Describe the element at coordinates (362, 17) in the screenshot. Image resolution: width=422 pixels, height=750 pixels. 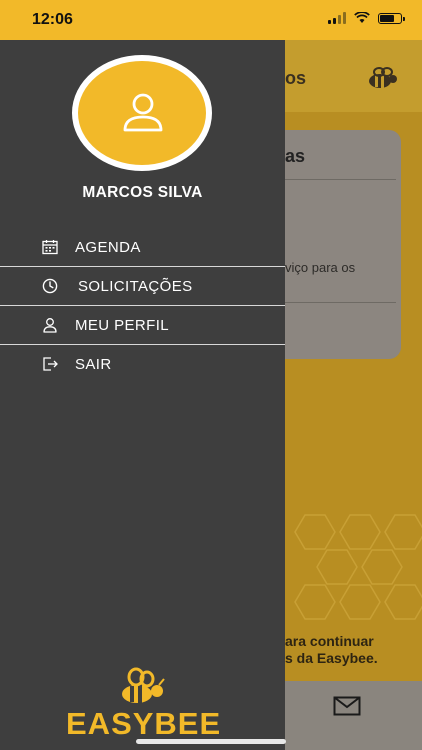
I see `wifi-icon` at that location.